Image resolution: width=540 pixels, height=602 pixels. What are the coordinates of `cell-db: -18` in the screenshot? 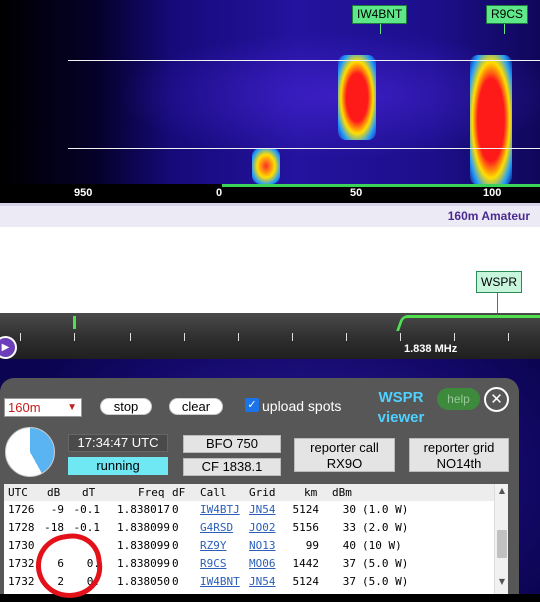 It's located at (54, 527).